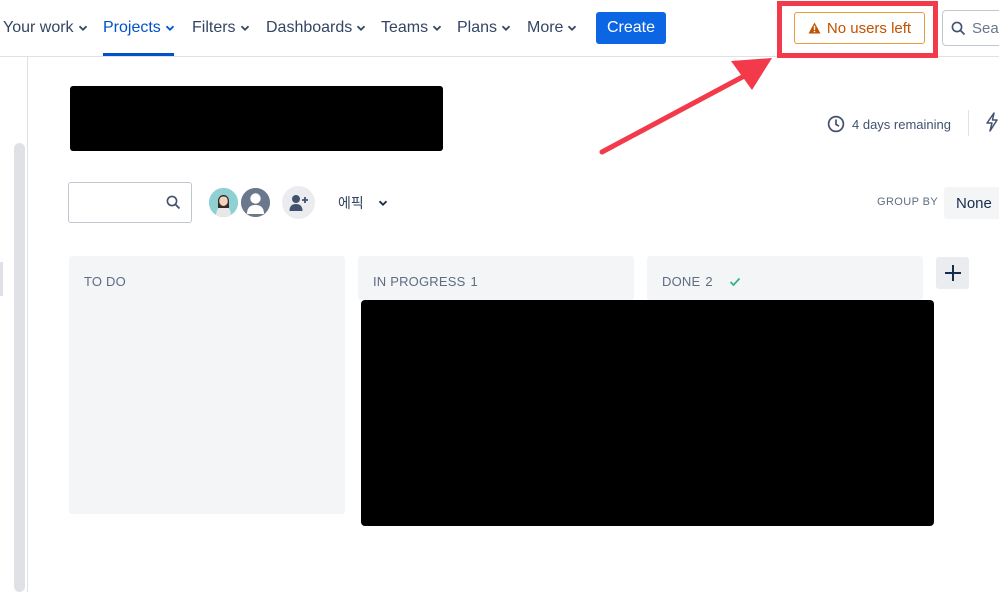 The width and height of the screenshot is (999, 592). Describe the element at coordinates (785, 278) in the screenshot. I see `column-done: DONE 2` at that location.